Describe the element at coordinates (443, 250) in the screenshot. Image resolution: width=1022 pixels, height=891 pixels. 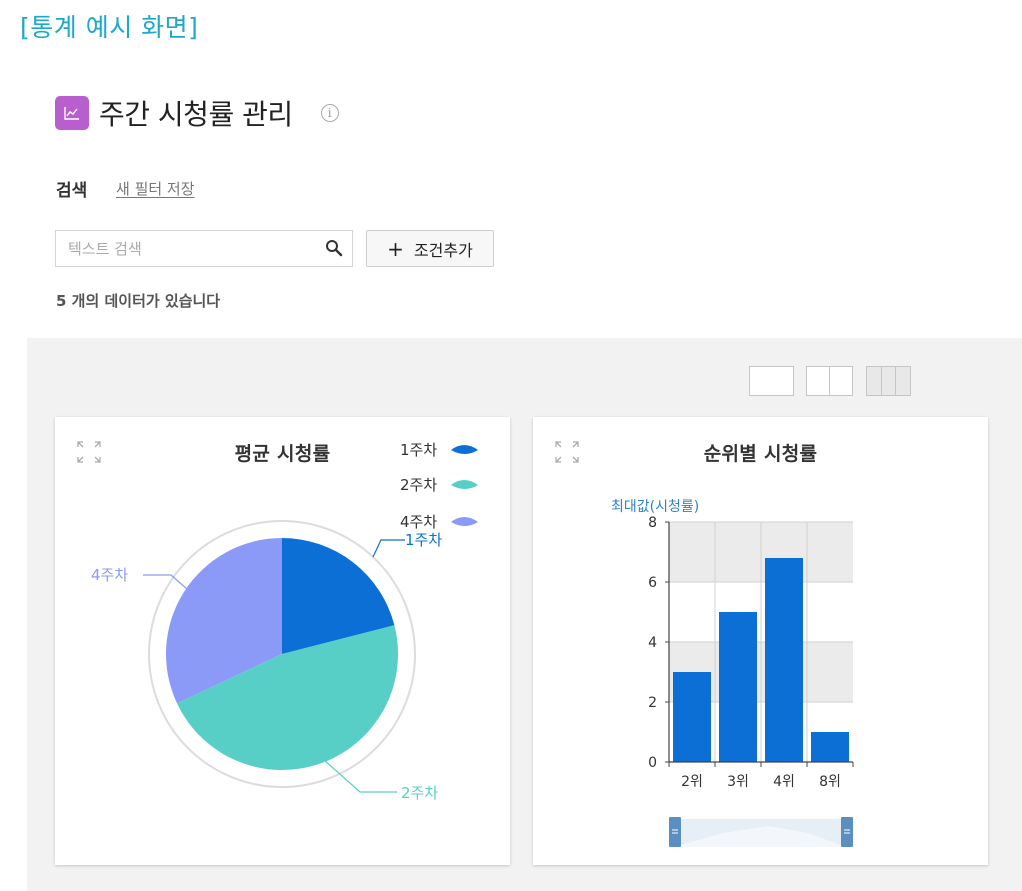
I see `add-condition-label: 조건추가` at that location.